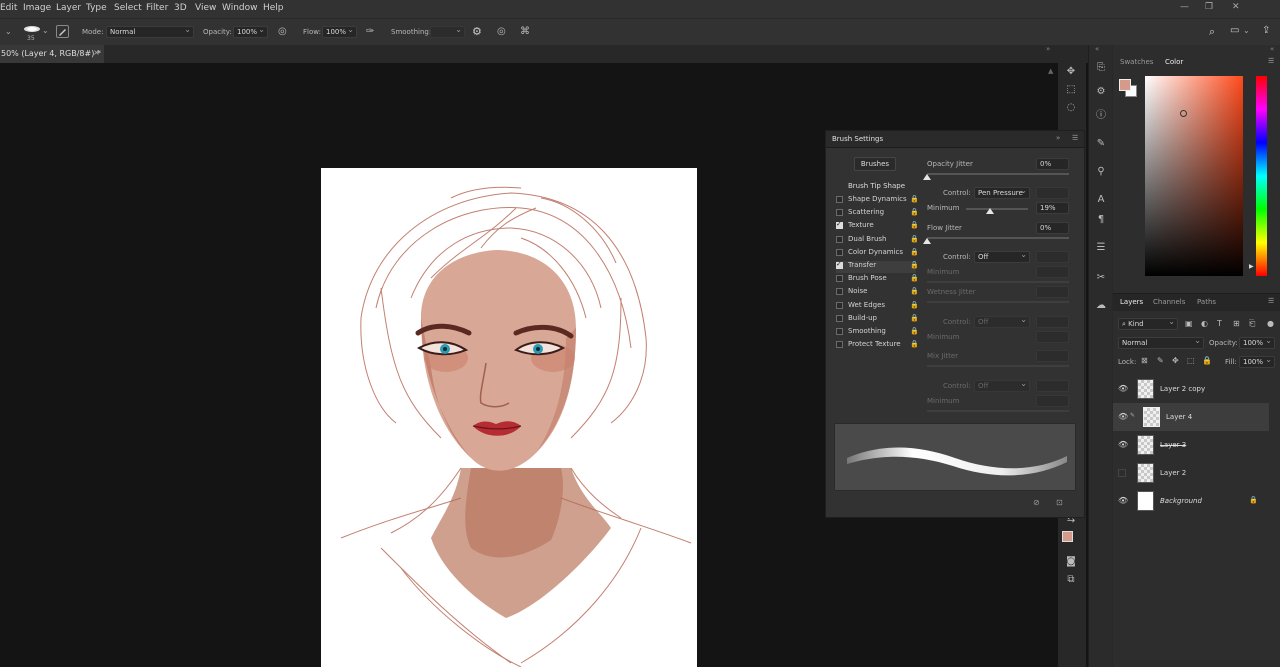 The width and height of the screenshot is (1280, 667). What do you see at coordinates (62, 31) in the screenshot?
I see `brush-panel-toggle-icon` at bounding box center [62, 31].